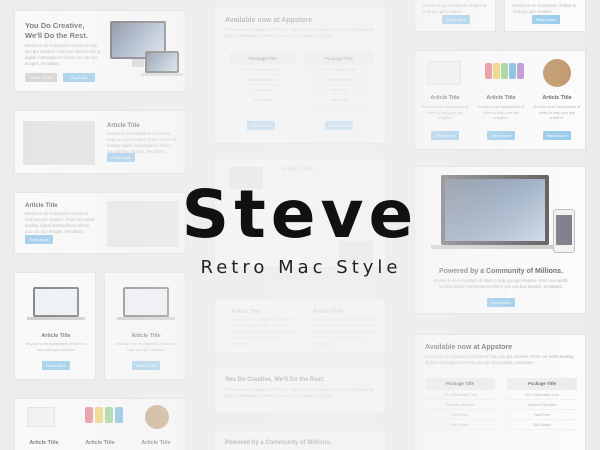 The height and width of the screenshot is (450, 600). Describe the element at coordinates (59, 143) in the screenshot. I see `gadgets-image` at that location.